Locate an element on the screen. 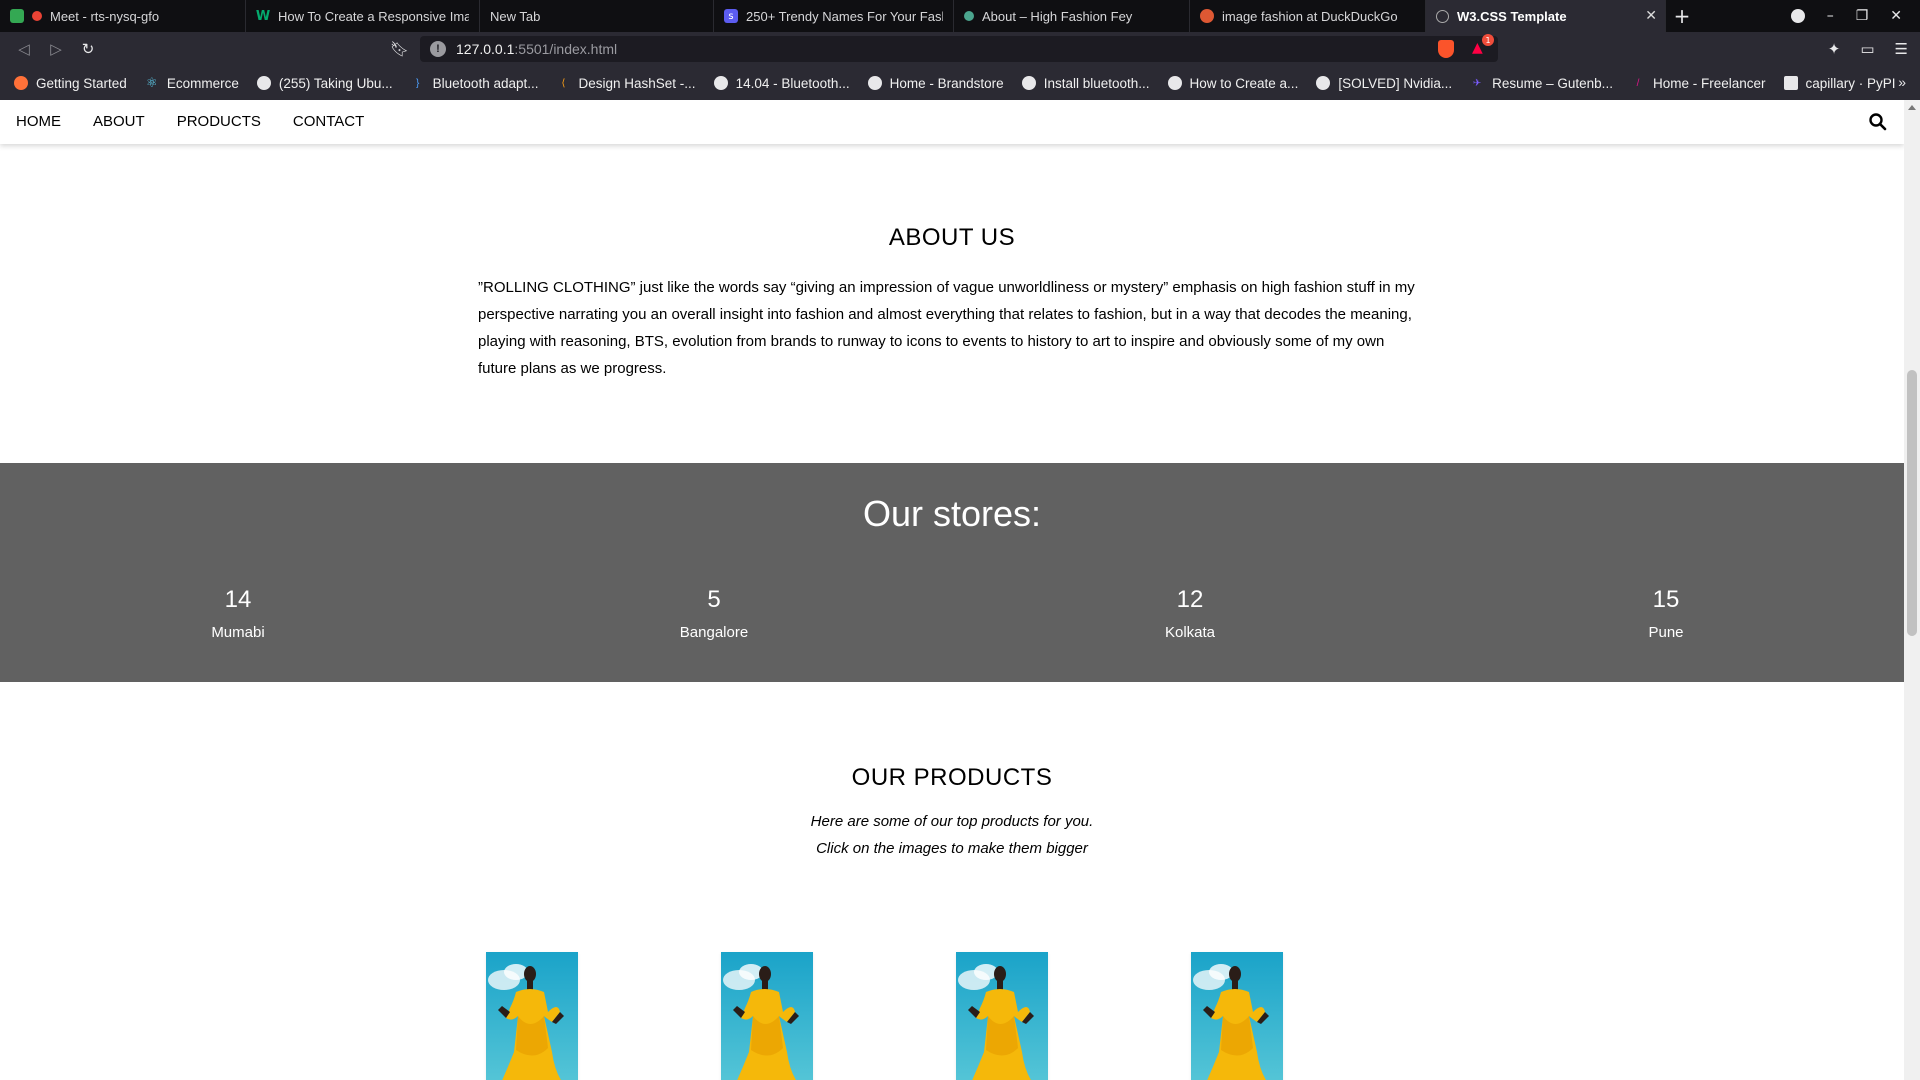 The image size is (1920, 1080). wallet-icon: ▭ is located at coordinates (1867, 49).